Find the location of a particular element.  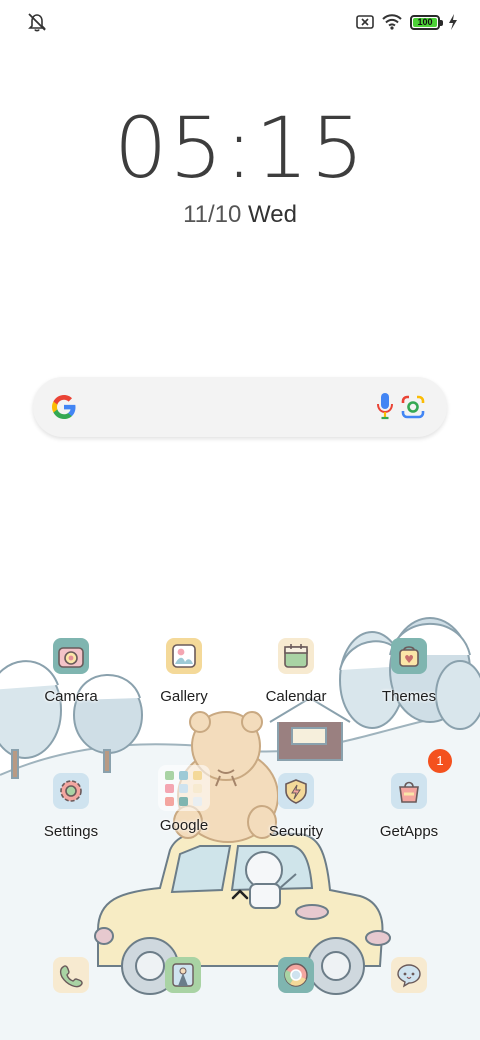

app-calendar: Calendar is located at coordinates (296, 671).